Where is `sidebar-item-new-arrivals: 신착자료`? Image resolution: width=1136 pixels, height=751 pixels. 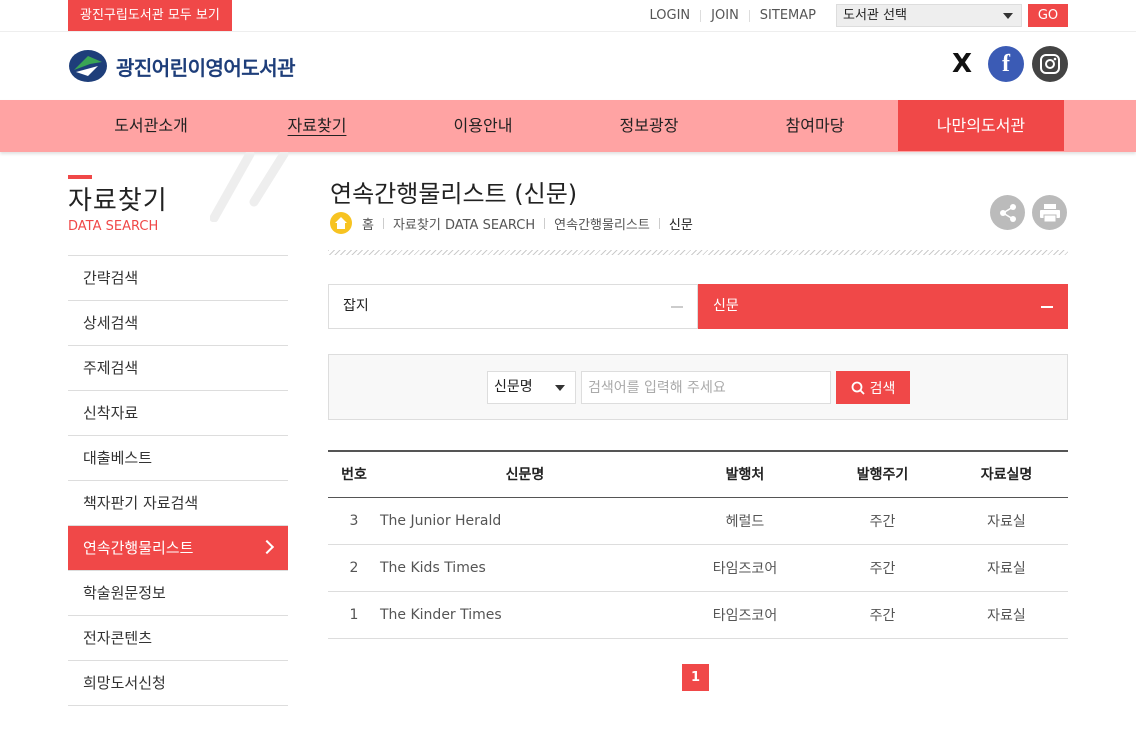
sidebar-item-new-arrivals: 신착자료 is located at coordinates (178, 413).